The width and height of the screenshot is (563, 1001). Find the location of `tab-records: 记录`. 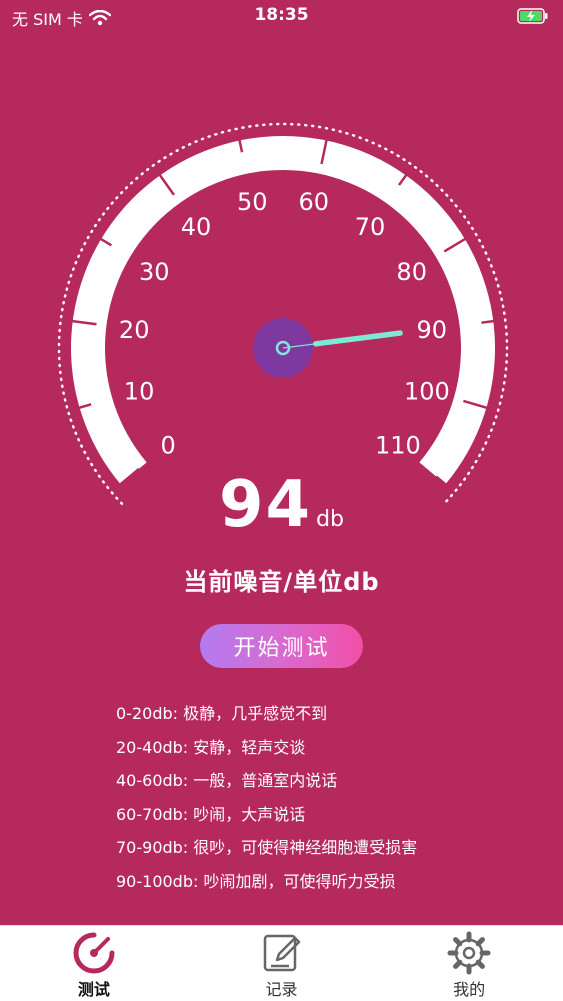

tab-records: 记录 is located at coordinates (282, 963).